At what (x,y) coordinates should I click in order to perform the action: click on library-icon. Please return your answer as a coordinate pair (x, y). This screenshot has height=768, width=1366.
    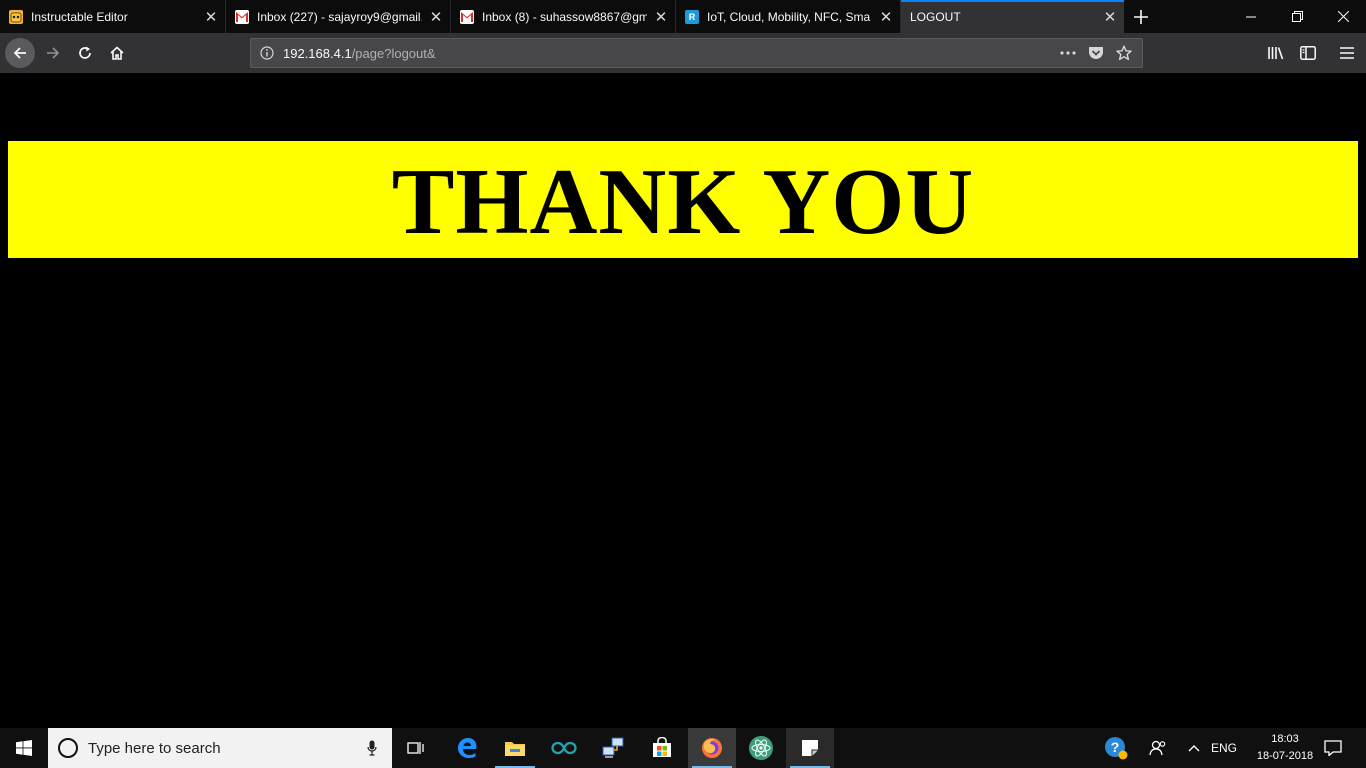
    Looking at the image, I should click on (1276, 53).